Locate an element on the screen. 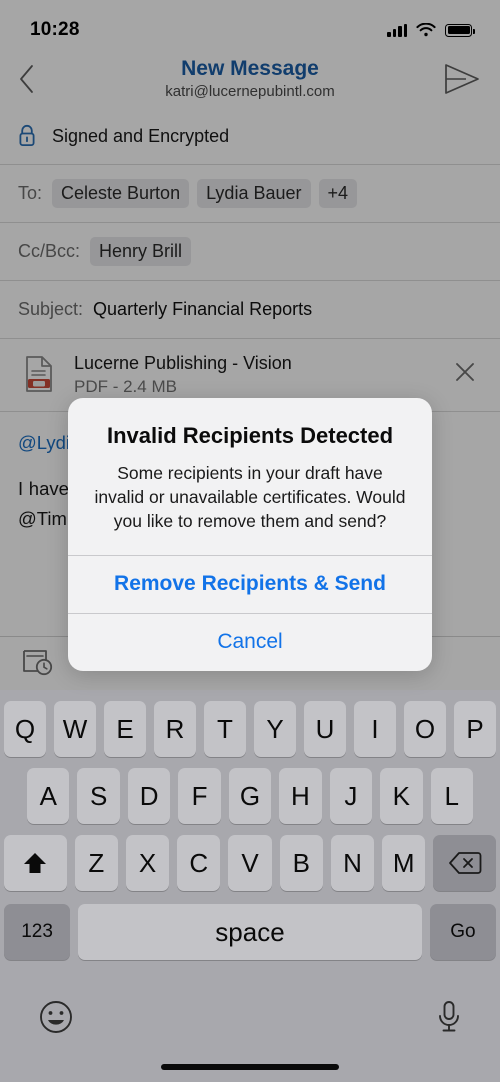  key-u: U is located at coordinates (325, 729).